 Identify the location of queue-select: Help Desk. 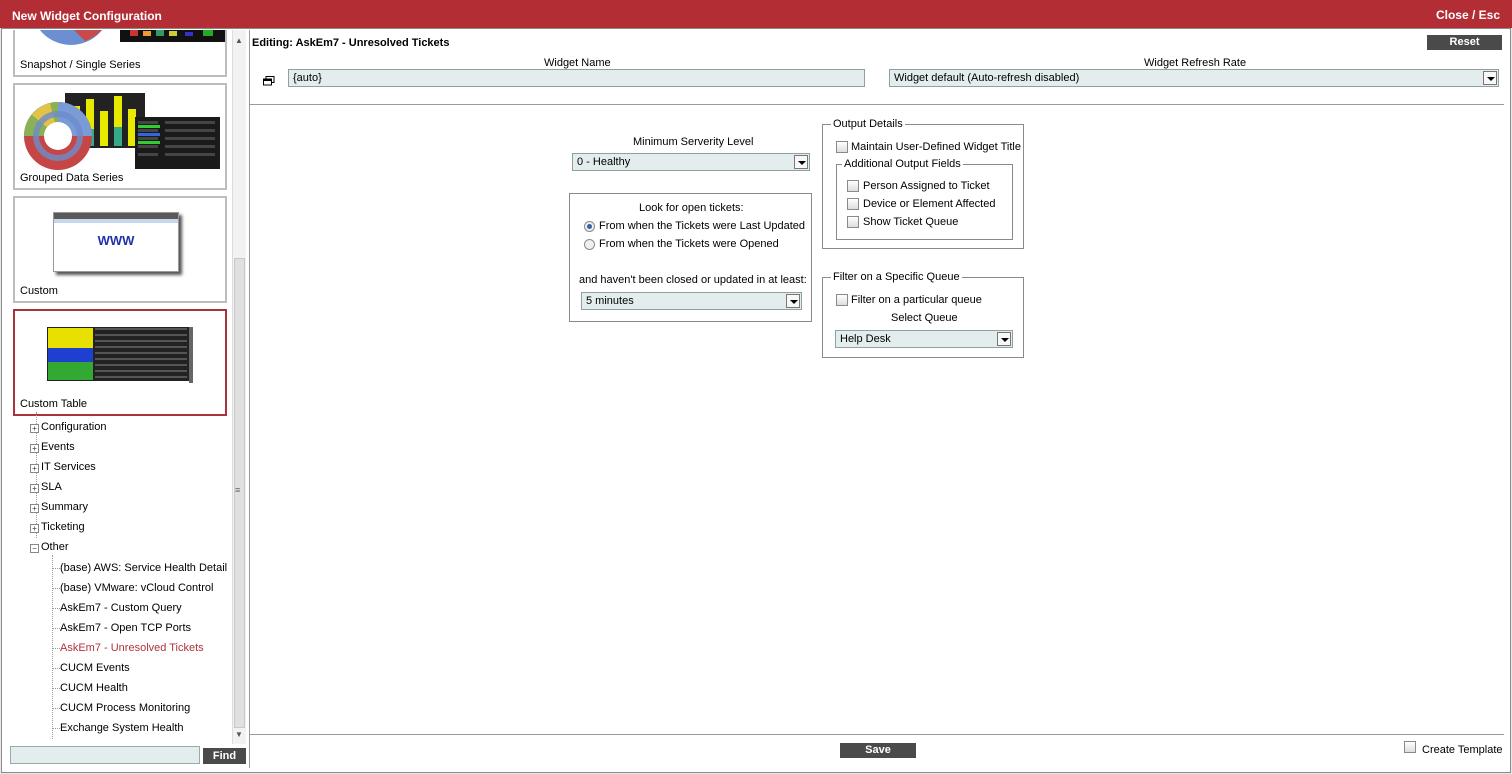
(924, 339).